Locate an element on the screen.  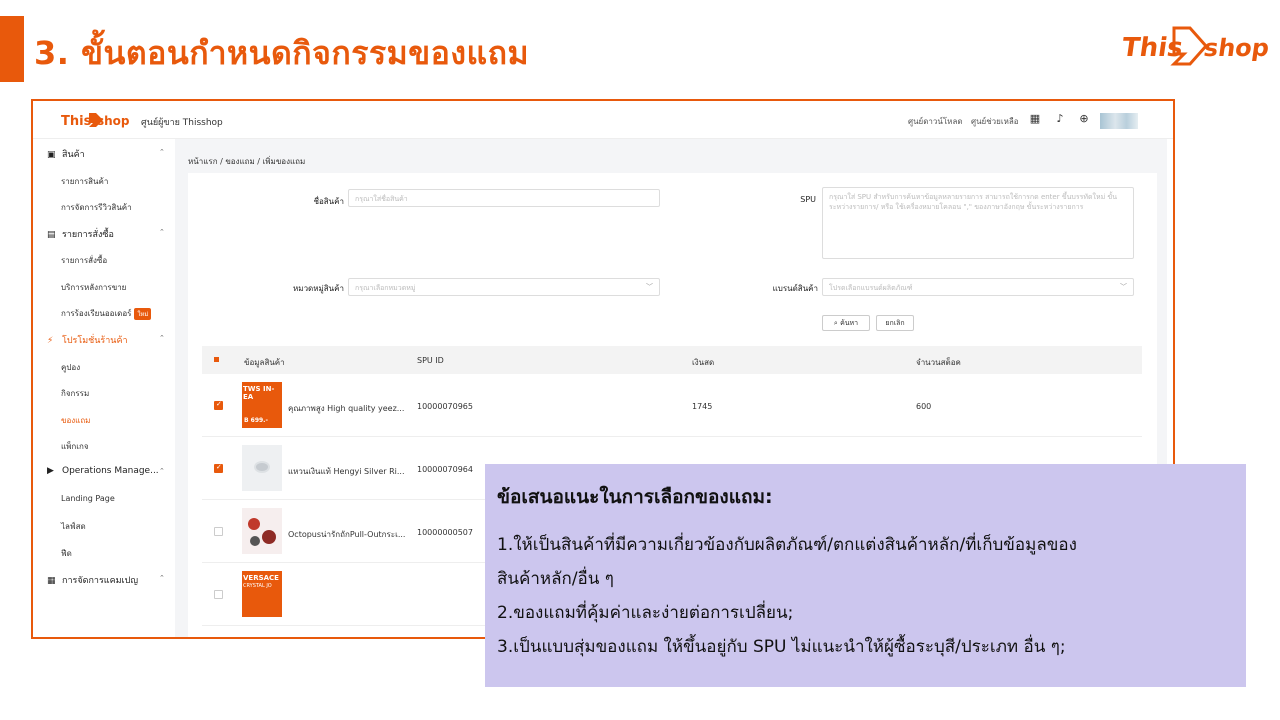
sidebar-item-packages: แพ็กเกจ is located at coordinates (75, 446).